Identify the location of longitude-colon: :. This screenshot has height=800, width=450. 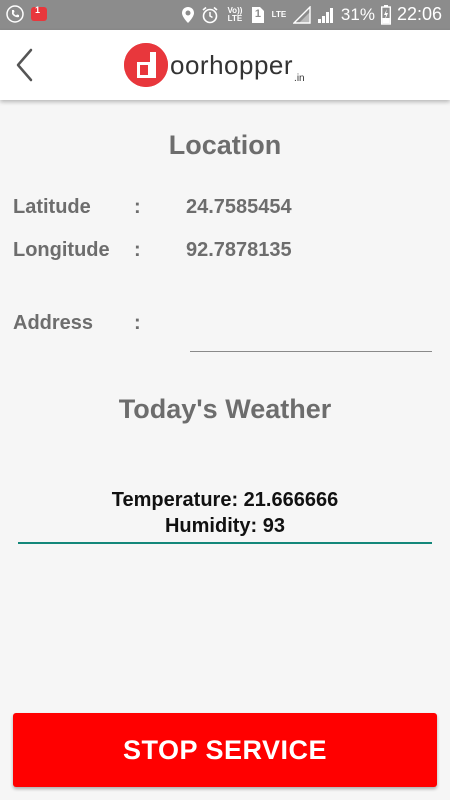
(137, 250).